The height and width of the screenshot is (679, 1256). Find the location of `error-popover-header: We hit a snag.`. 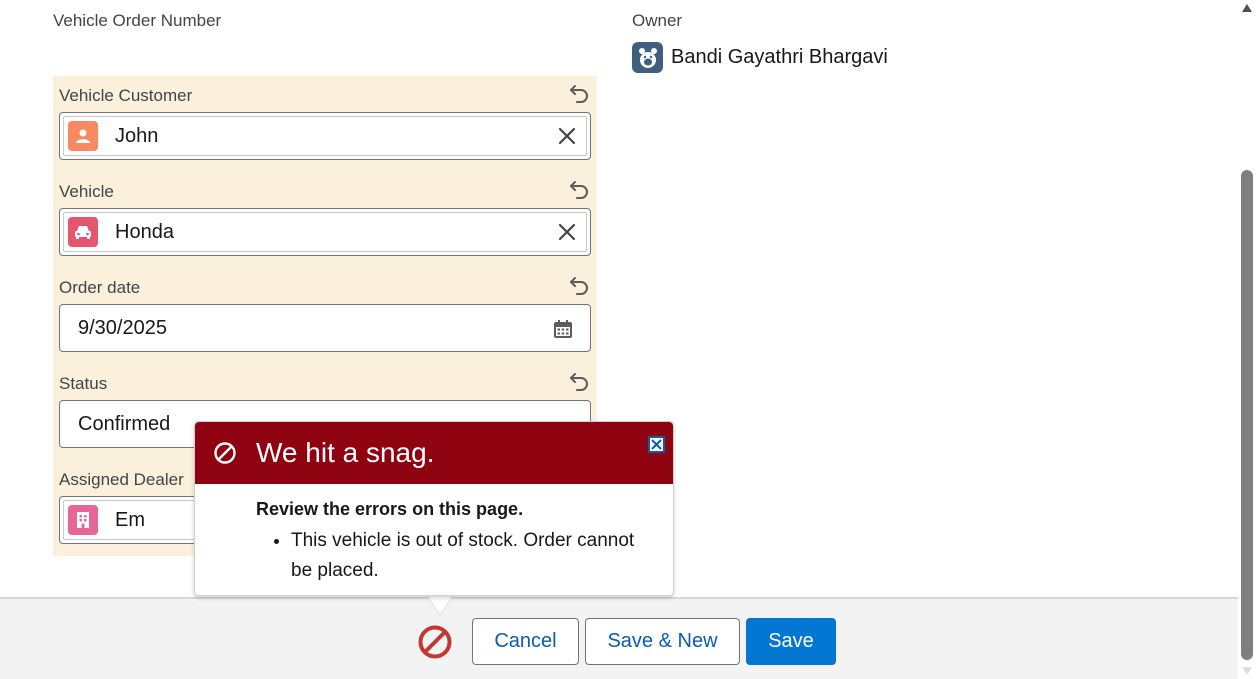

error-popover-header: We hit a snag. is located at coordinates (434, 453).